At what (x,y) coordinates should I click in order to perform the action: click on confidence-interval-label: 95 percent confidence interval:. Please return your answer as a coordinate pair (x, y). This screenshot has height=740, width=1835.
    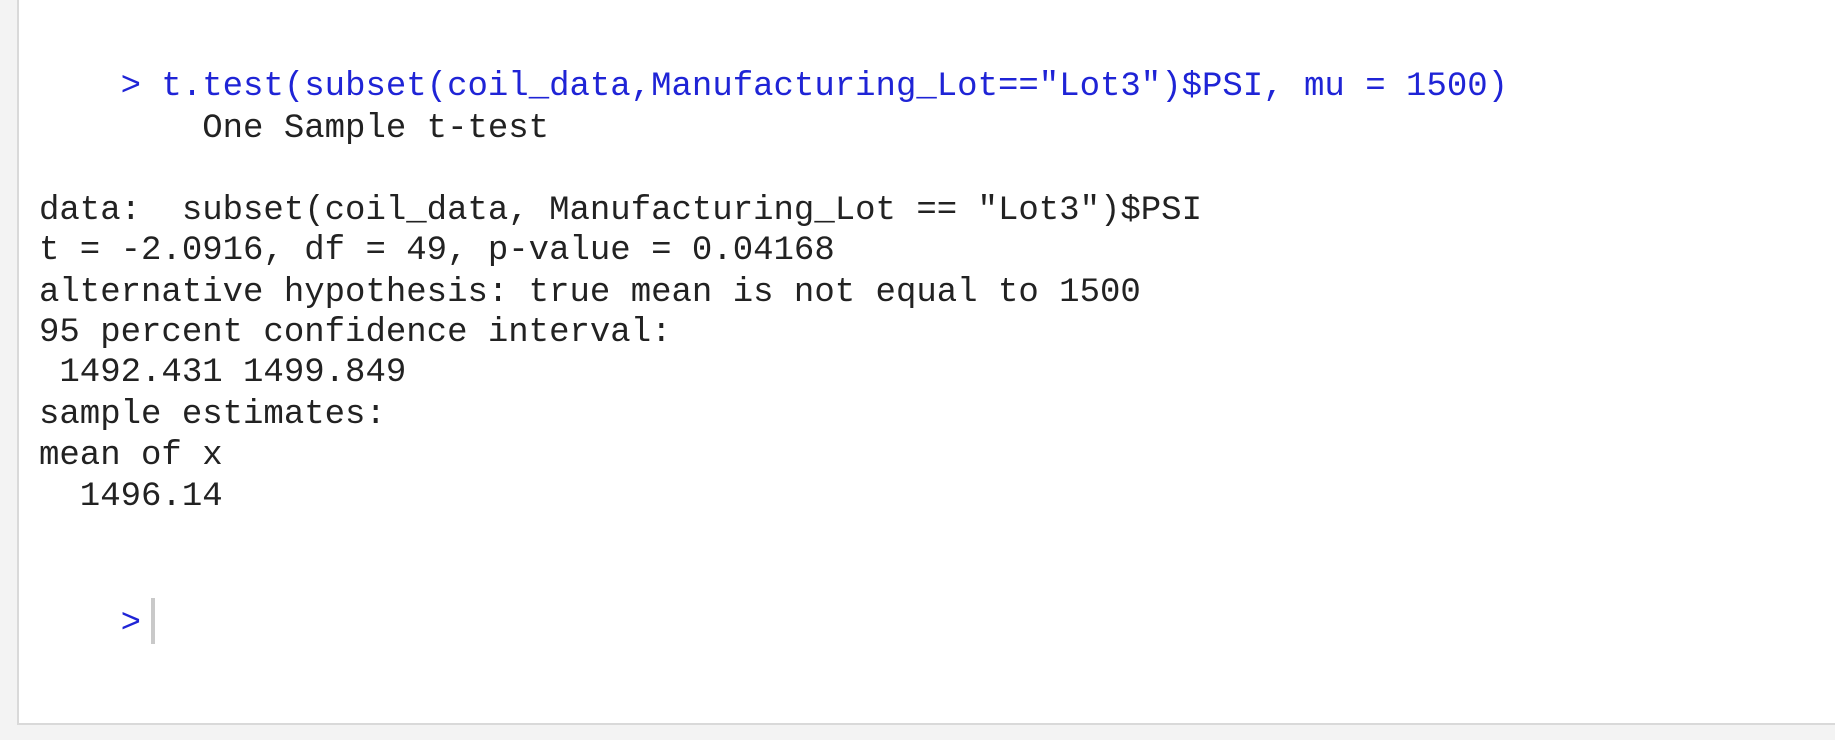
    Looking at the image, I should click on (355, 333).